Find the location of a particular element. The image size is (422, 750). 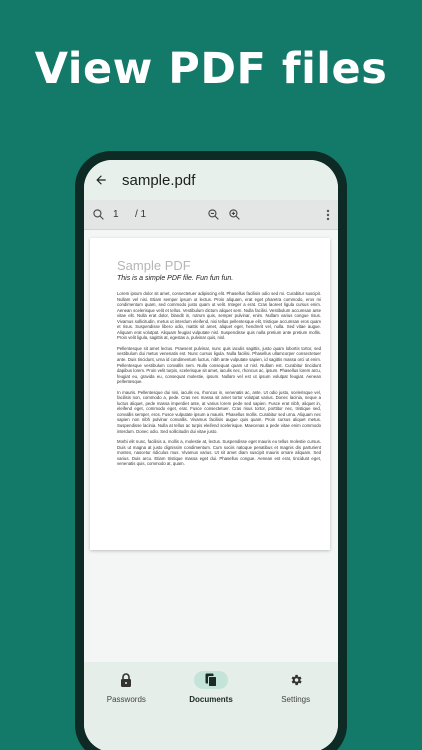

nav-item-documents: Documents is located at coordinates (211, 706).